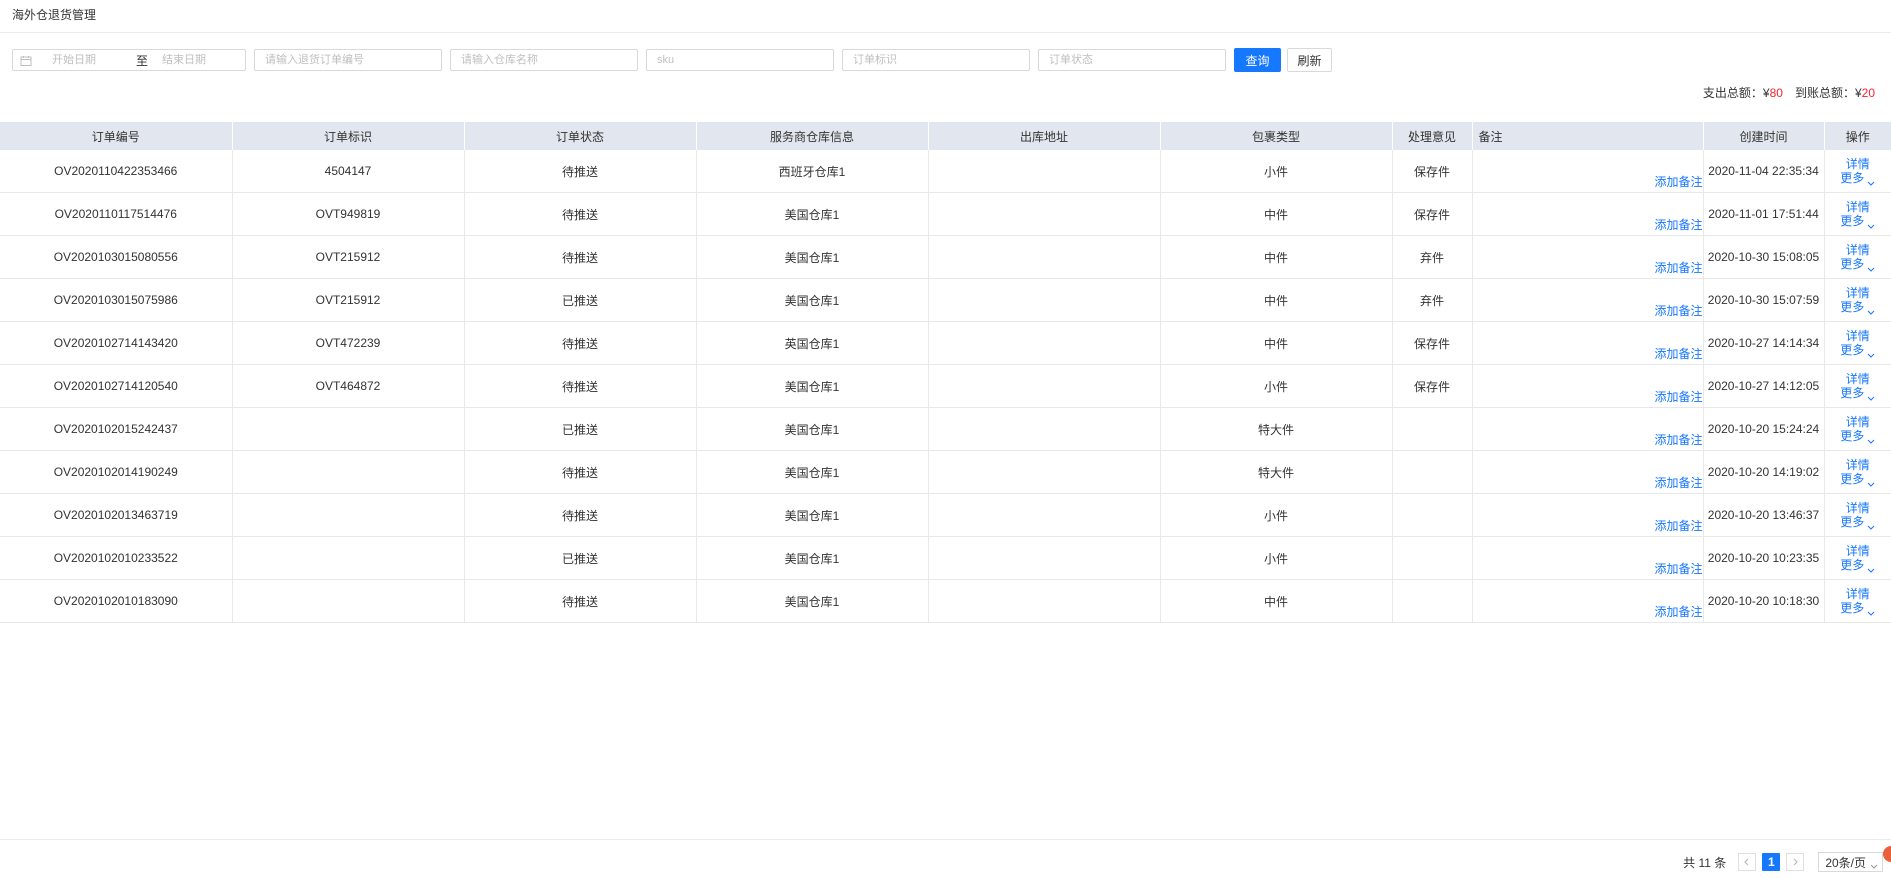 The width and height of the screenshot is (1891, 879). I want to click on cell-warehouse: 英国仓库1, so click(812, 343).